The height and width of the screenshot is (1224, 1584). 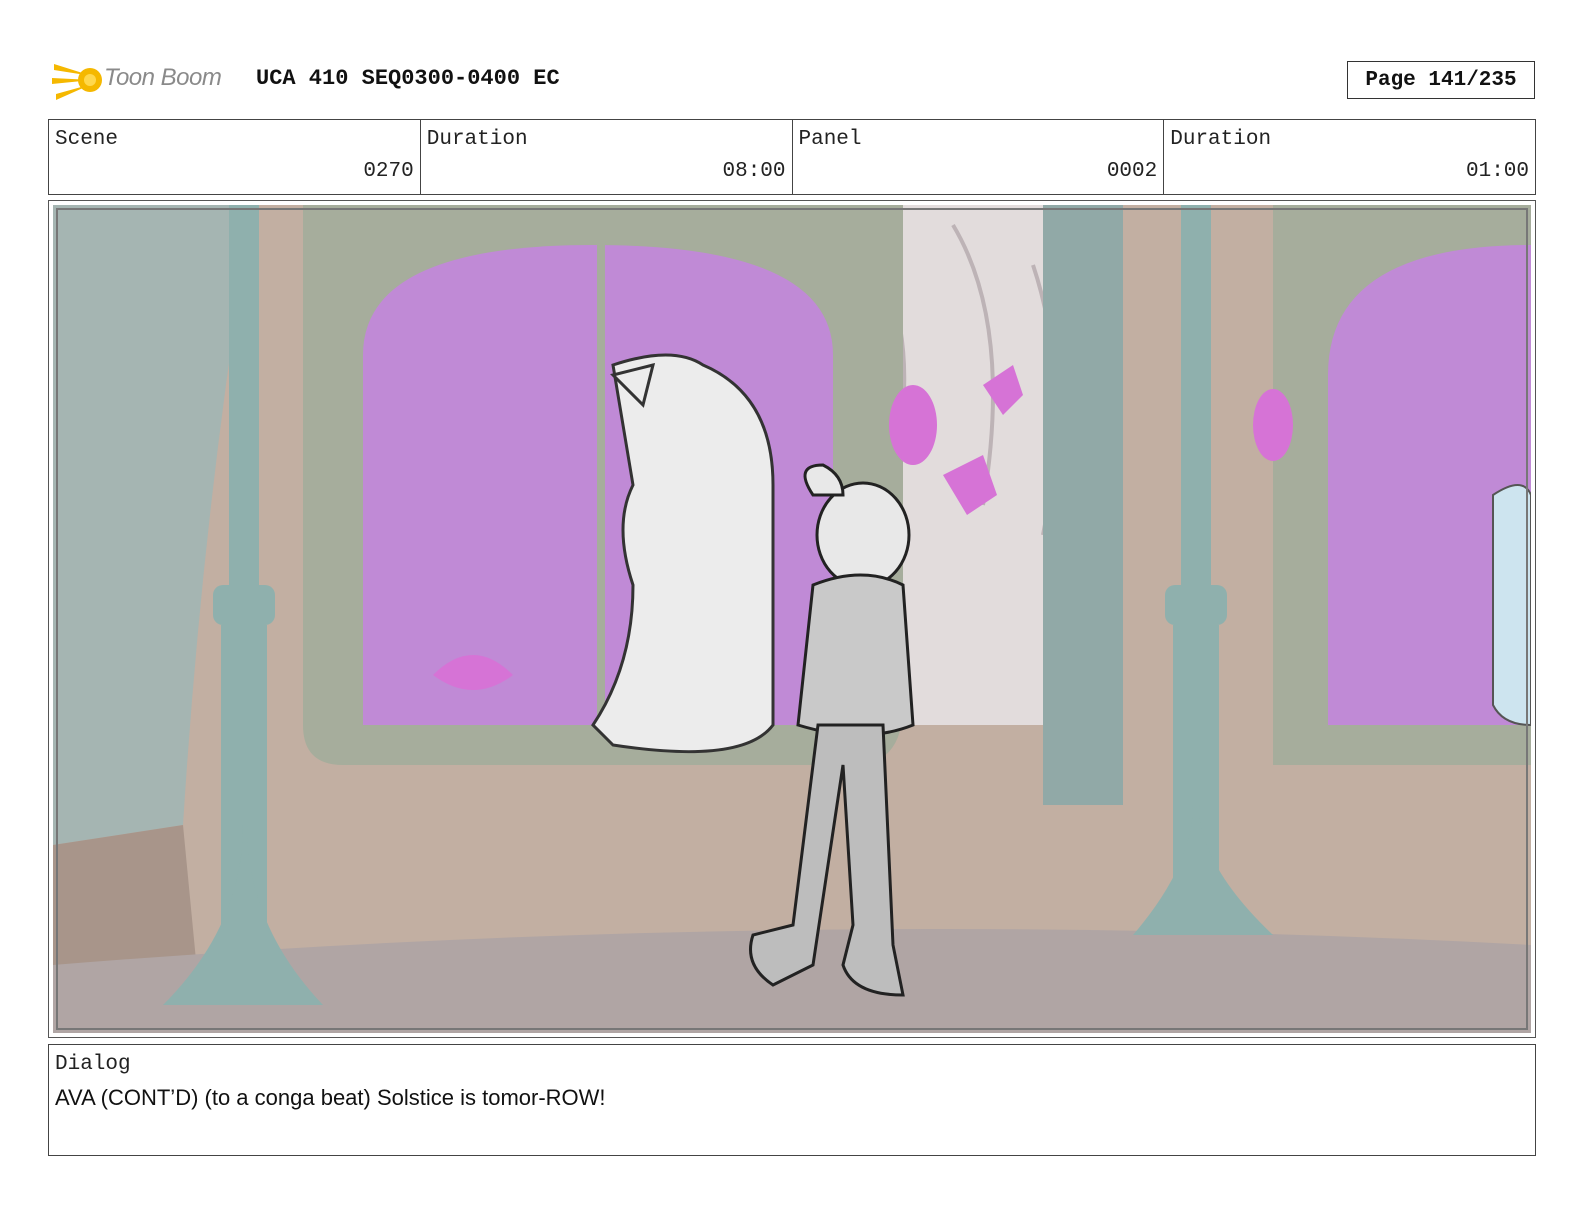 What do you see at coordinates (754, 171) in the screenshot?
I see `scene-duration-value: 08:00` at bounding box center [754, 171].